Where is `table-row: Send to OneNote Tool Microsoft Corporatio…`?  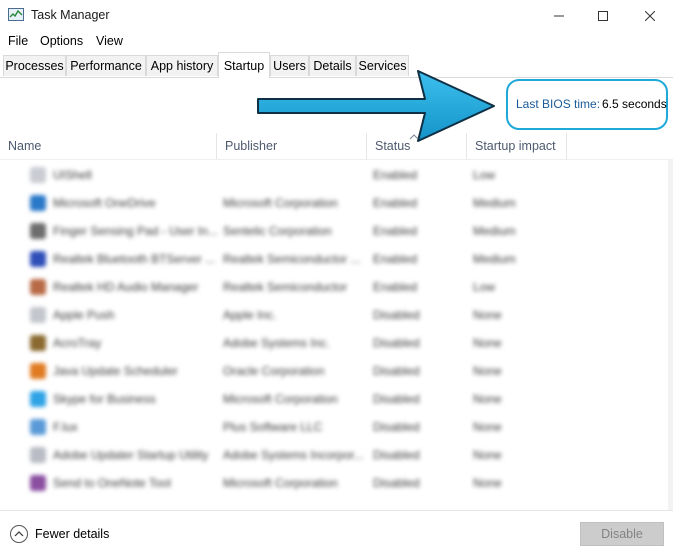
table-row: Send to OneNote Tool Microsoft Corporatio… is located at coordinates (334, 483).